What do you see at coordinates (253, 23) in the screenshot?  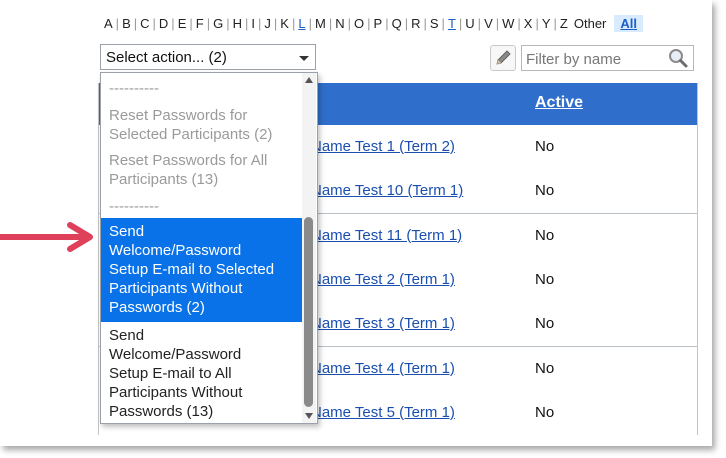 I see `letter-filter-i: I` at bounding box center [253, 23].